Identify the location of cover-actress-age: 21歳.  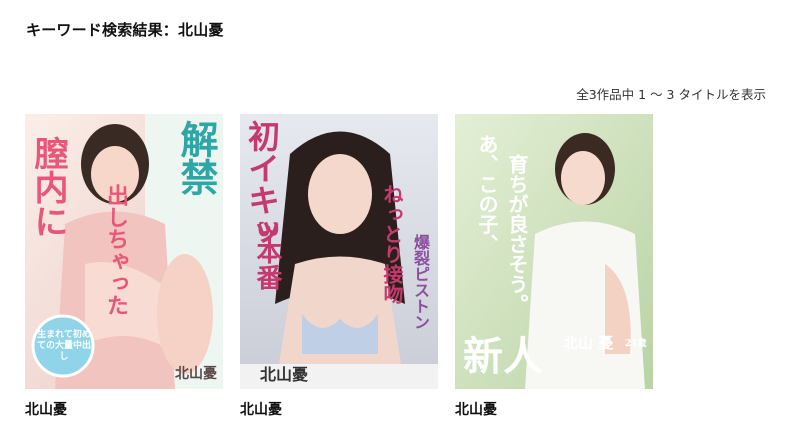
(636, 344).